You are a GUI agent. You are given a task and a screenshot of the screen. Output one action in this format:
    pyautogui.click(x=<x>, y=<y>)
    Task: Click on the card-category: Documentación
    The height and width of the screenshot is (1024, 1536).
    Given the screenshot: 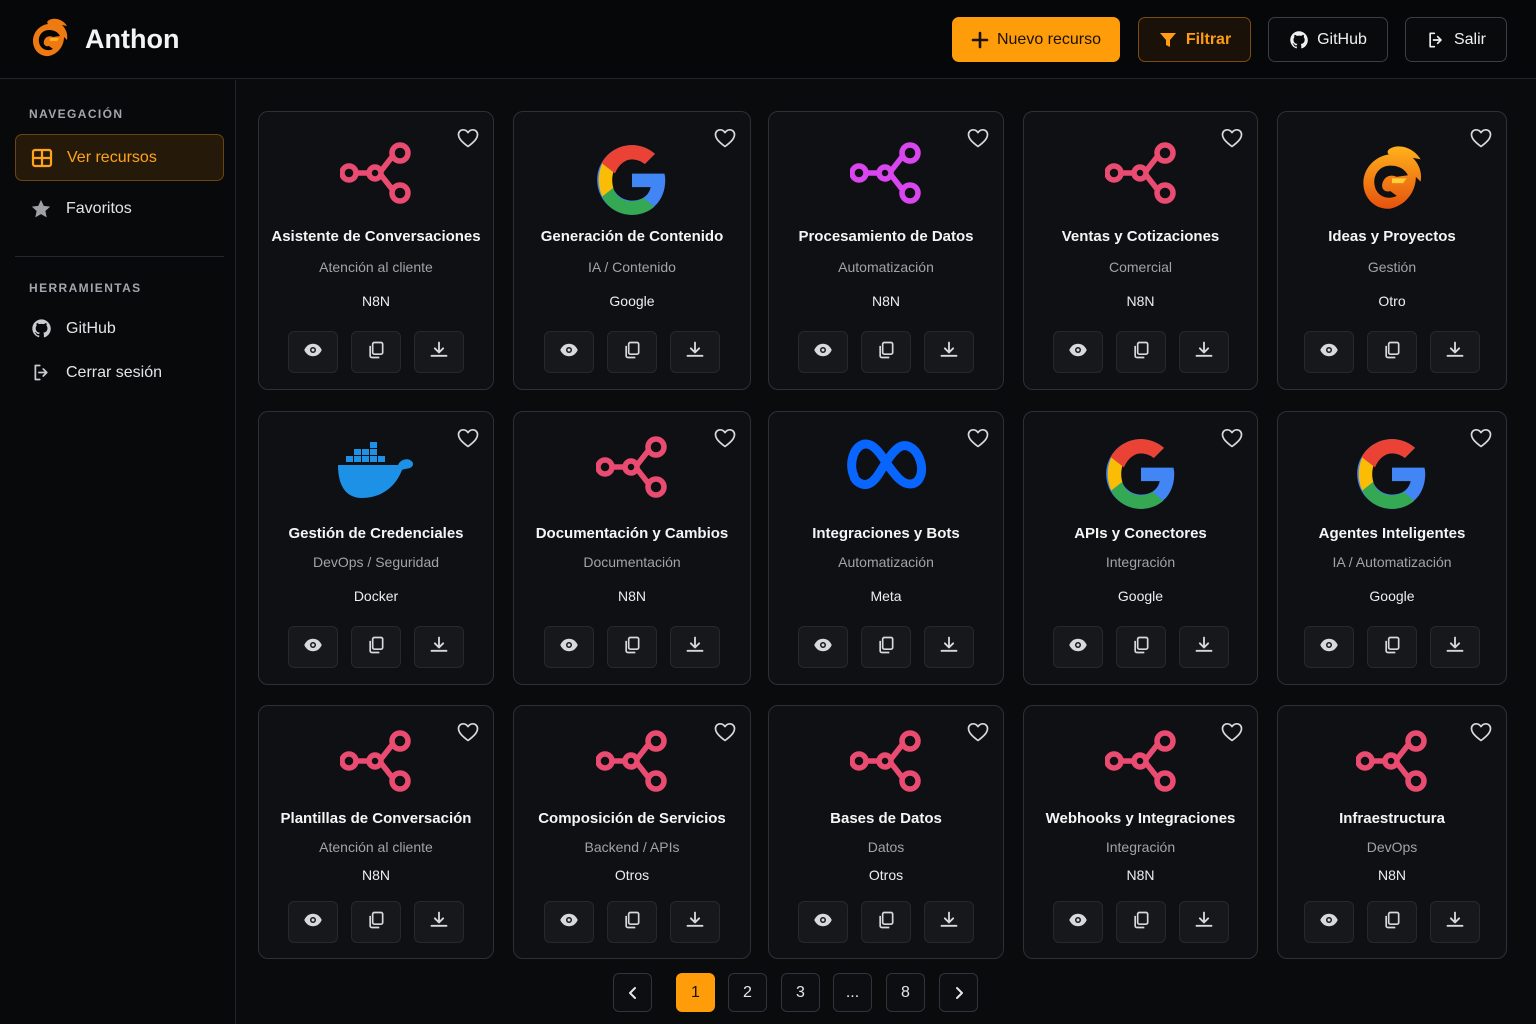 What is the action you would take?
    pyautogui.click(x=632, y=562)
    